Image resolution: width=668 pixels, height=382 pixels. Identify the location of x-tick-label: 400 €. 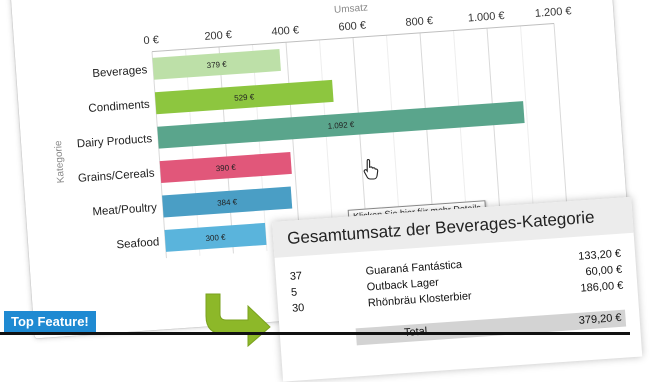
(285, 31).